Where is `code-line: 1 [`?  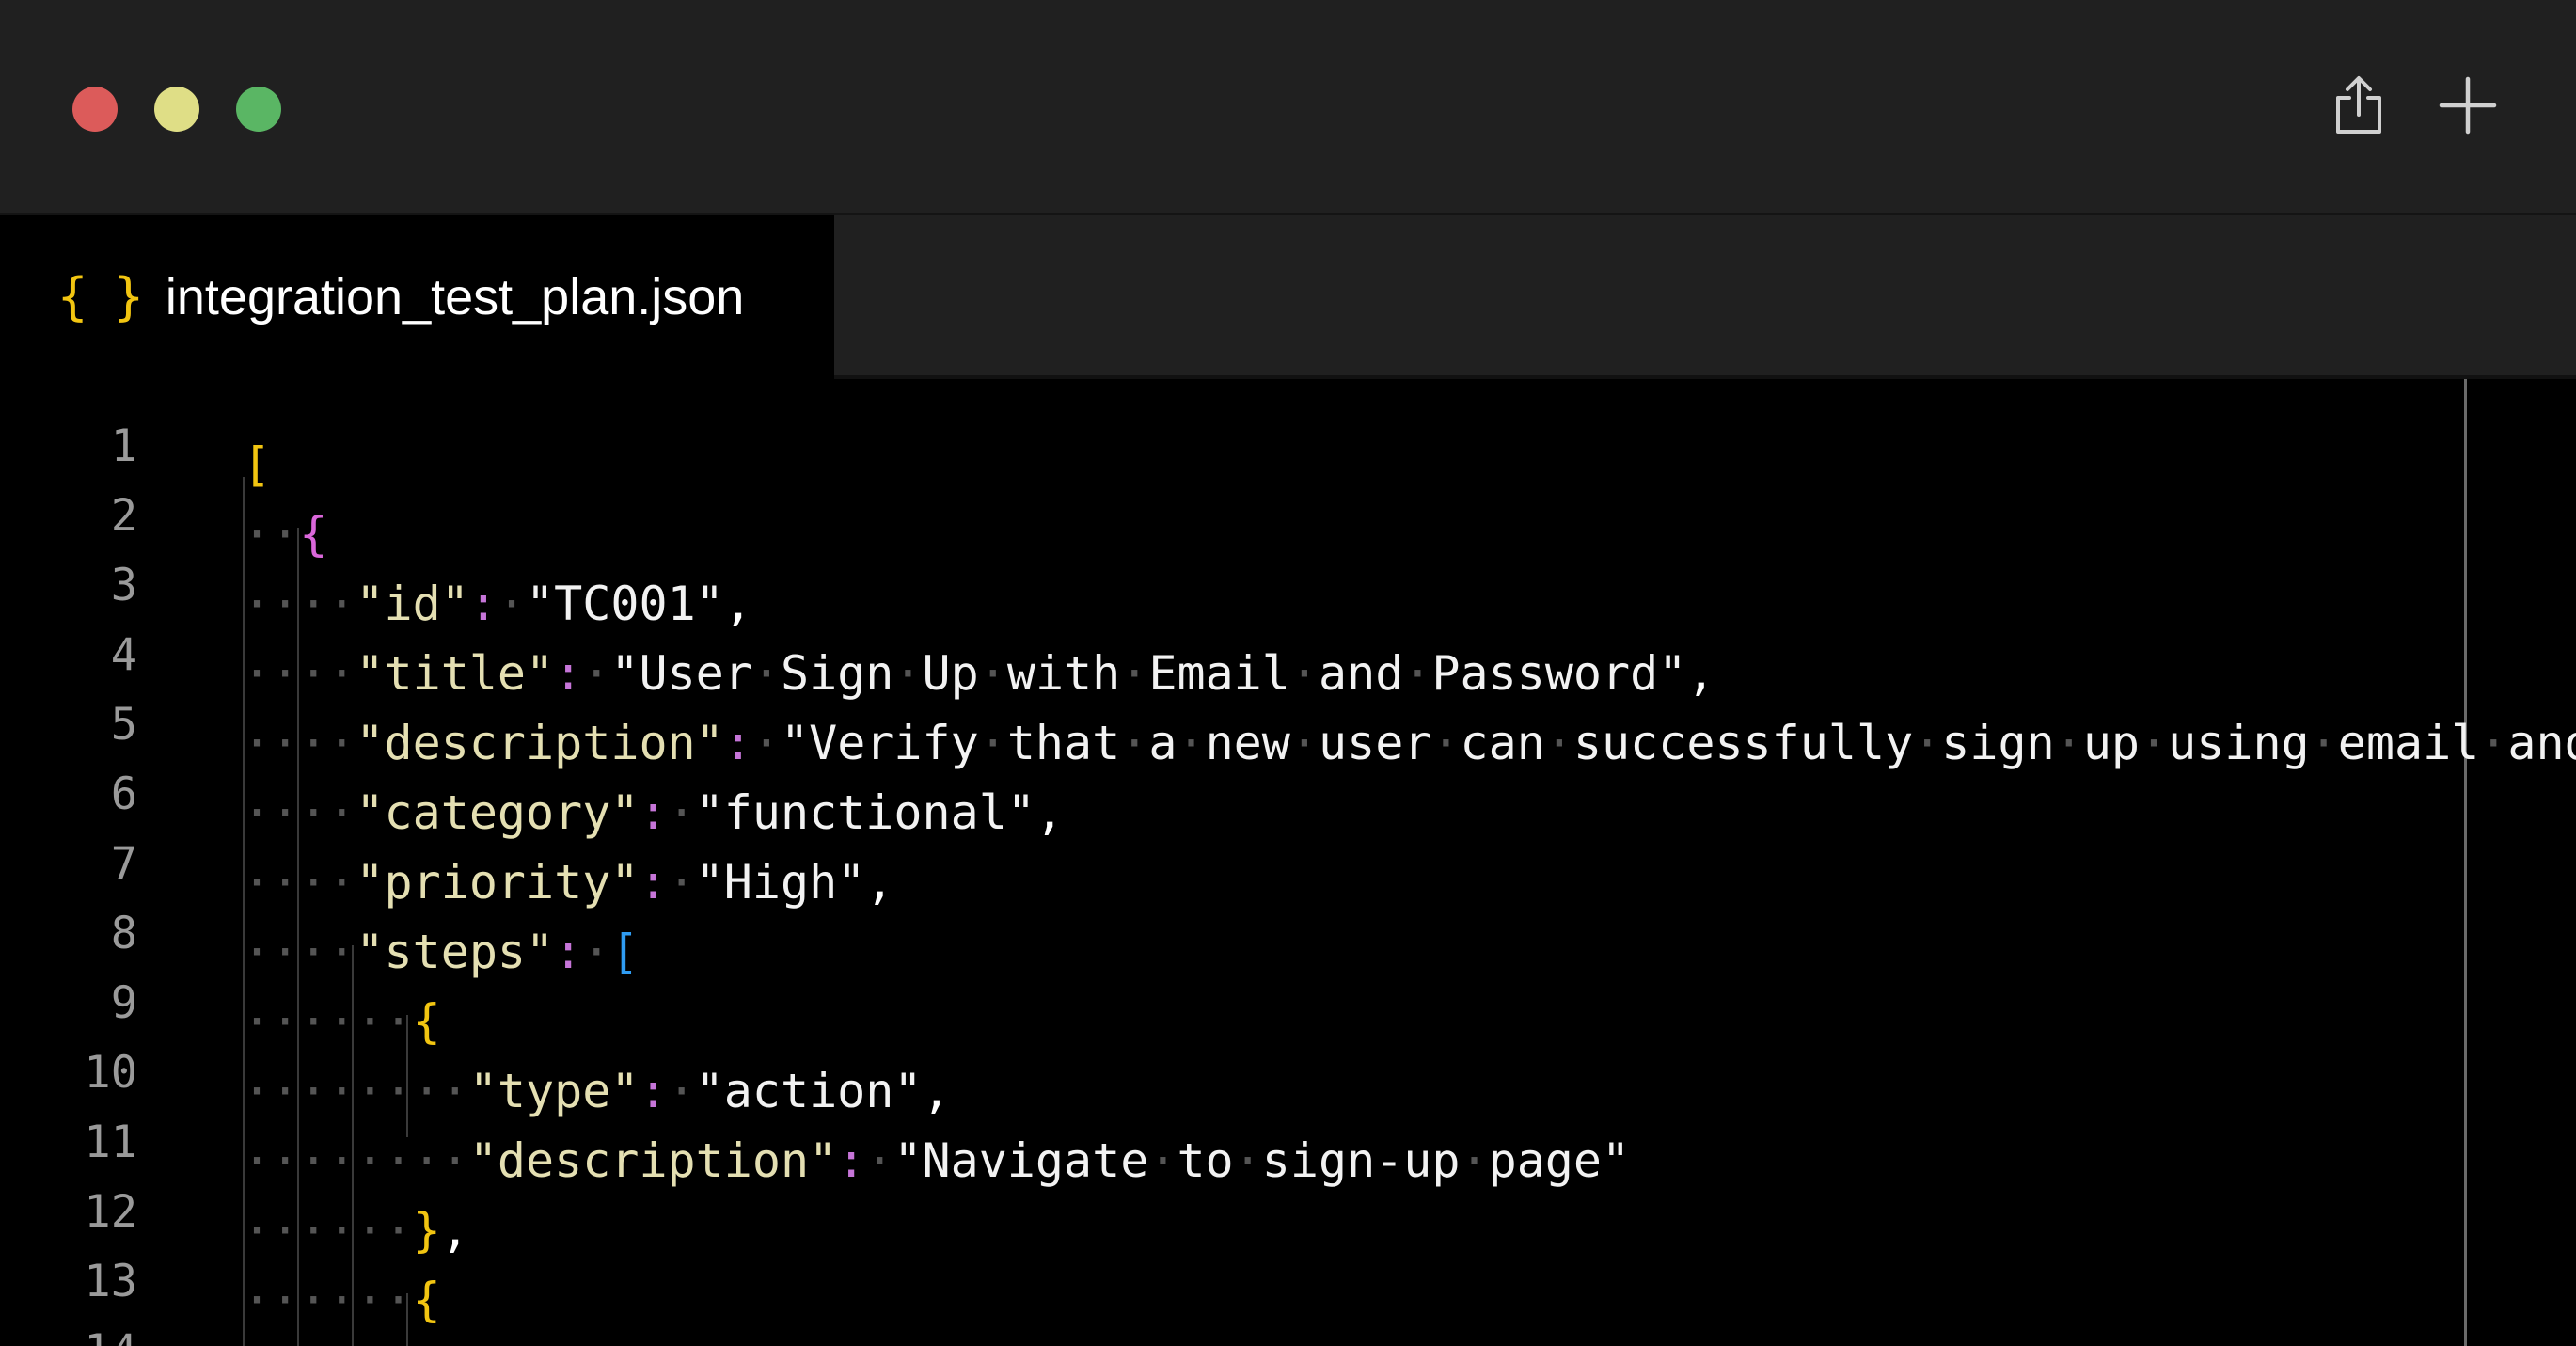 code-line: 1 [ is located at coordinates (1288, 443).